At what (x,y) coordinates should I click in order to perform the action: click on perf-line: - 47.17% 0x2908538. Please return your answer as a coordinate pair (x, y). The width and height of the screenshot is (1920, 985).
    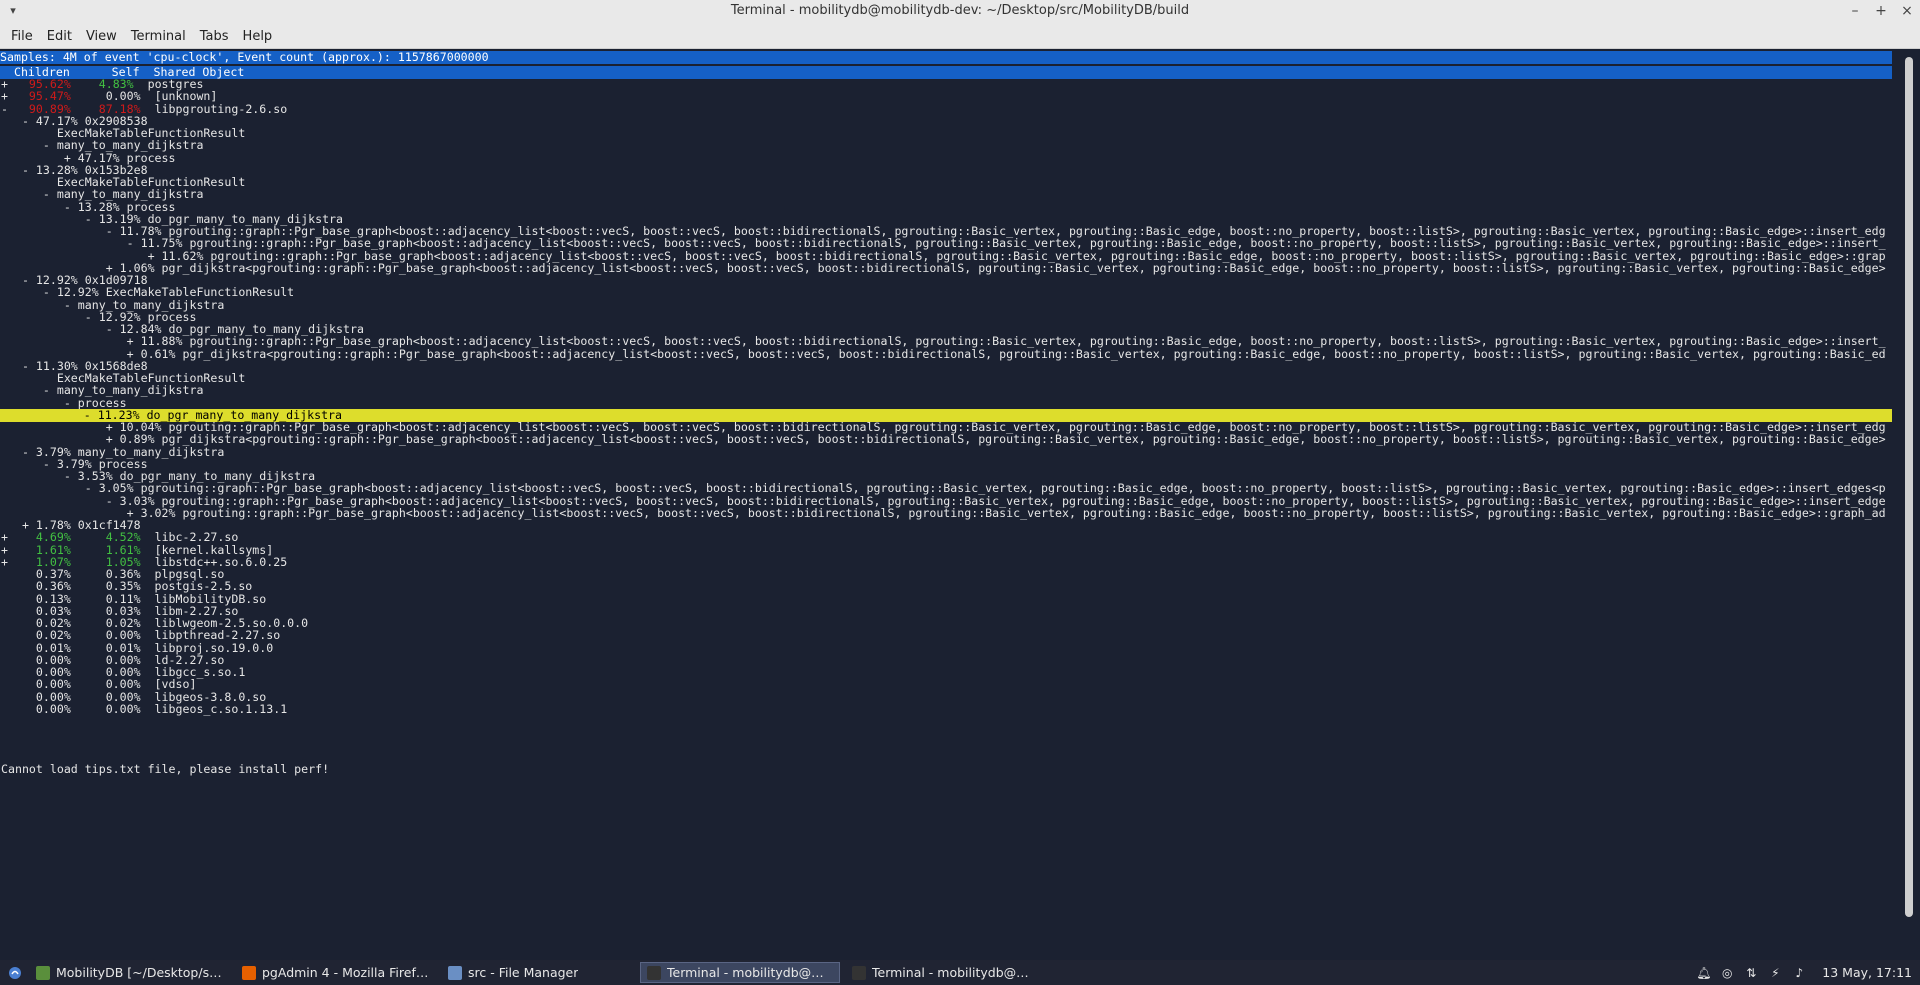
    Looking at the image, I should click on (946, 121).